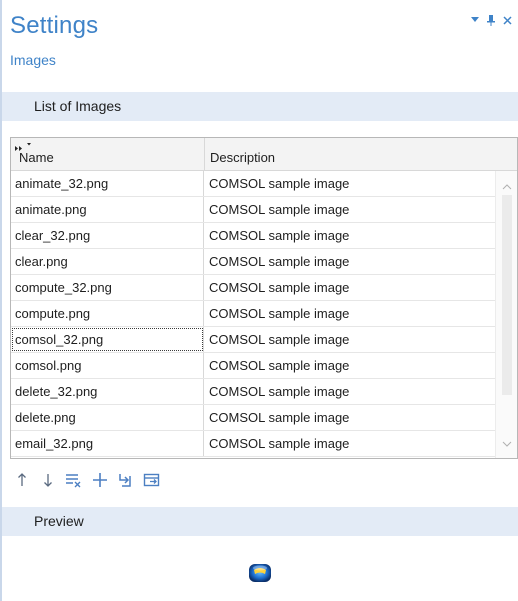  I want to click on move-up-button, so click(22, 480).